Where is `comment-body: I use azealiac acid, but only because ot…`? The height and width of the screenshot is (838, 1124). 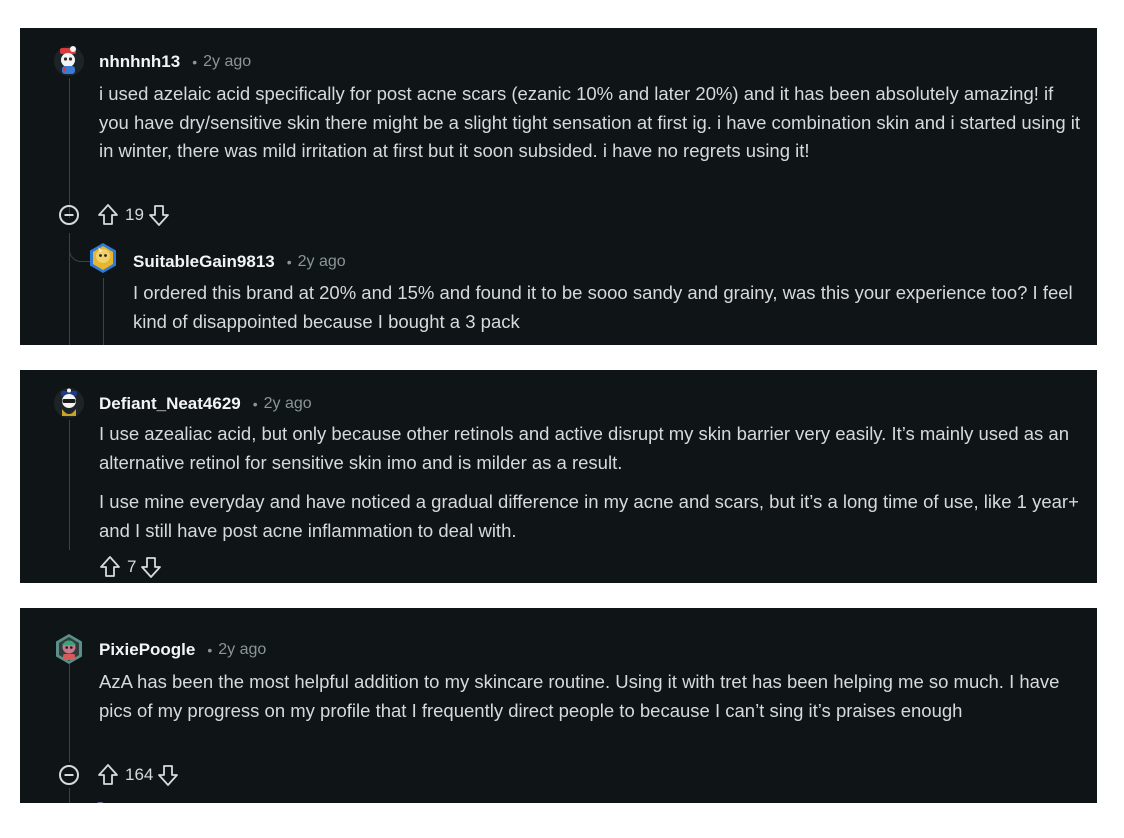 comment-body: I use azealiac acid, but only because ot… is located at coordinates (591, 482).